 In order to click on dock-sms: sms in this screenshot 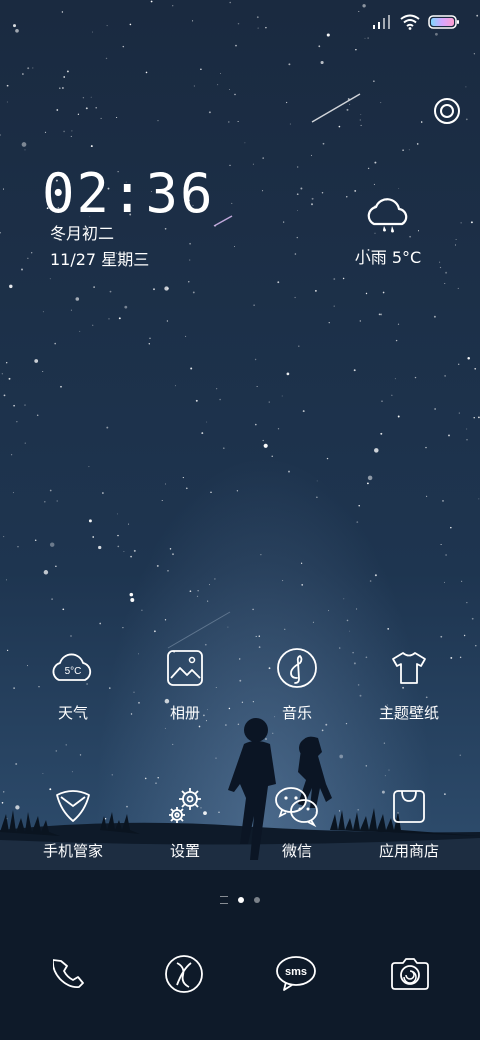, I will do `click(296, 974)`.